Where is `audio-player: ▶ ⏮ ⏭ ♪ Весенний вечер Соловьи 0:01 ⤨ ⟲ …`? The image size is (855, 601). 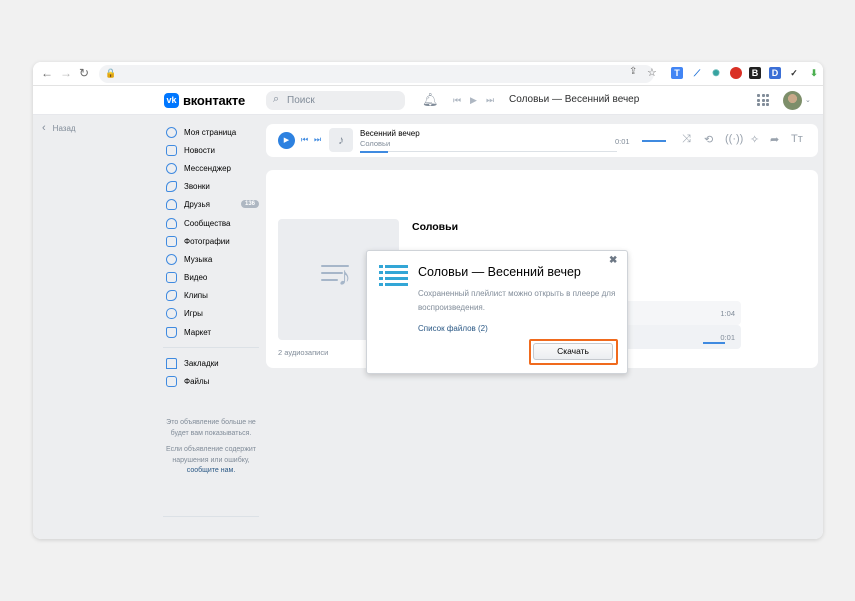 audio-player: ▶ ⏮ ⏭ ♪ Весенний вечер Соловьи 0:01 ⤨ ⟲ … is located at coordinates (542, 140).